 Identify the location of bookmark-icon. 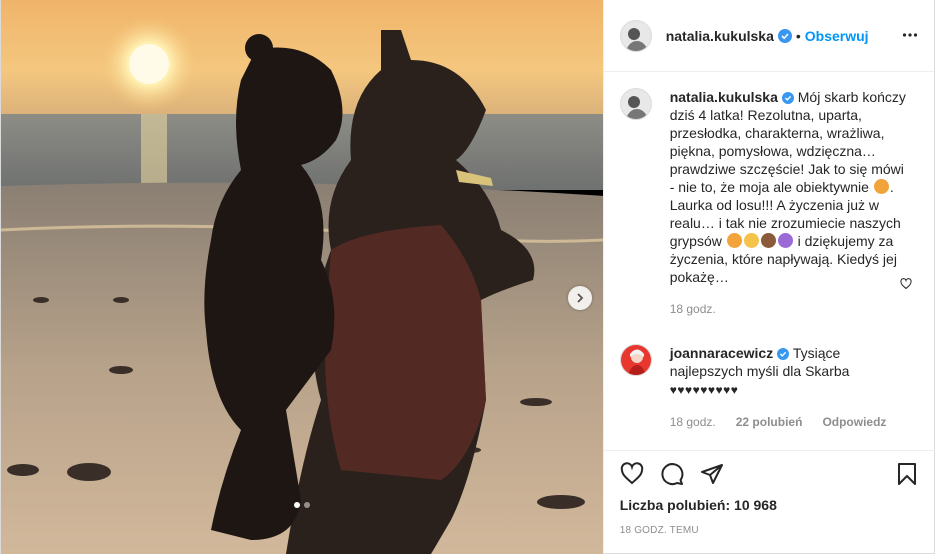
(907, 474).